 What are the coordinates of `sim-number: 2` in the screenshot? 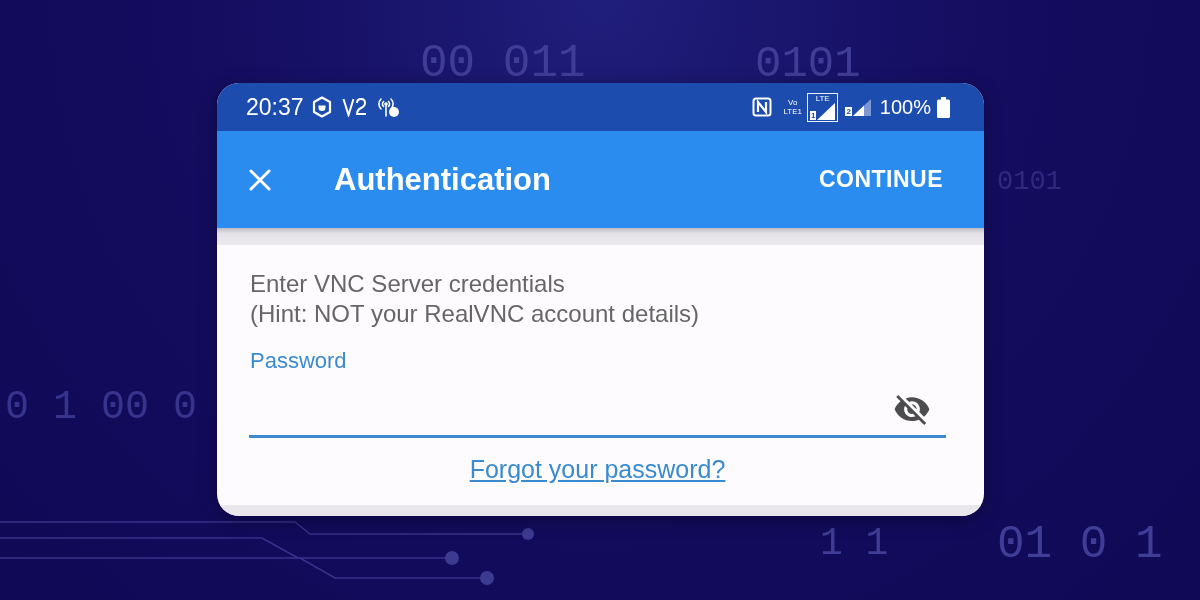 It's located at (848, 111).